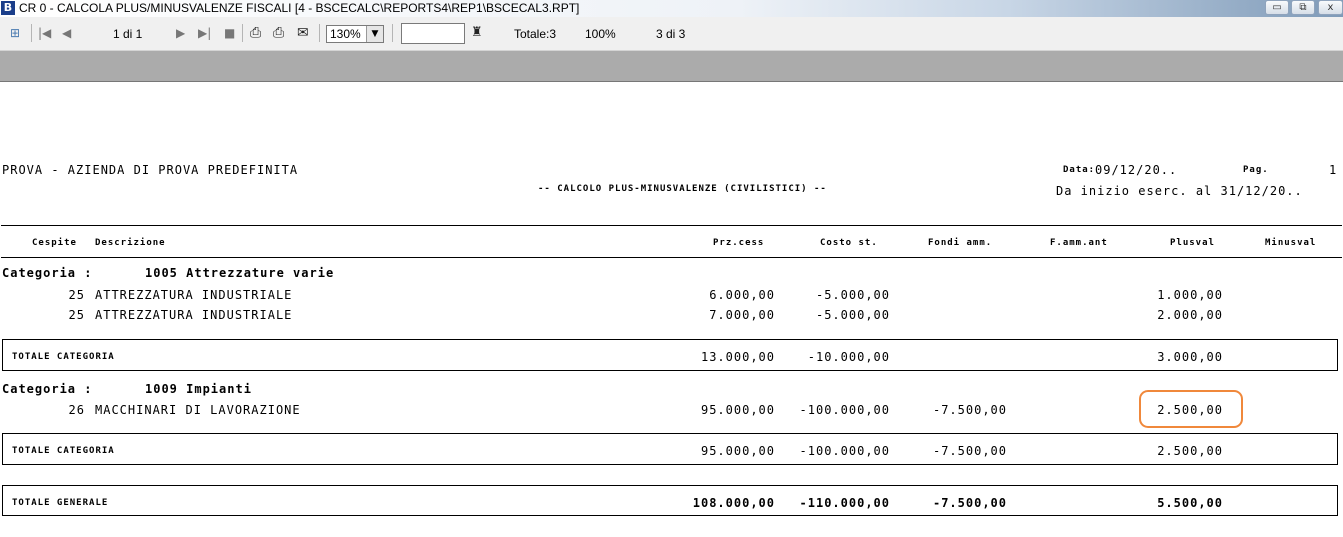 The height and width of the screenshot is (537, 1343). What do you see at coordinates (737, 410) in the screenshot?
I see `row-prz-cess: 95.000,00` at bounding box center [737, 410].